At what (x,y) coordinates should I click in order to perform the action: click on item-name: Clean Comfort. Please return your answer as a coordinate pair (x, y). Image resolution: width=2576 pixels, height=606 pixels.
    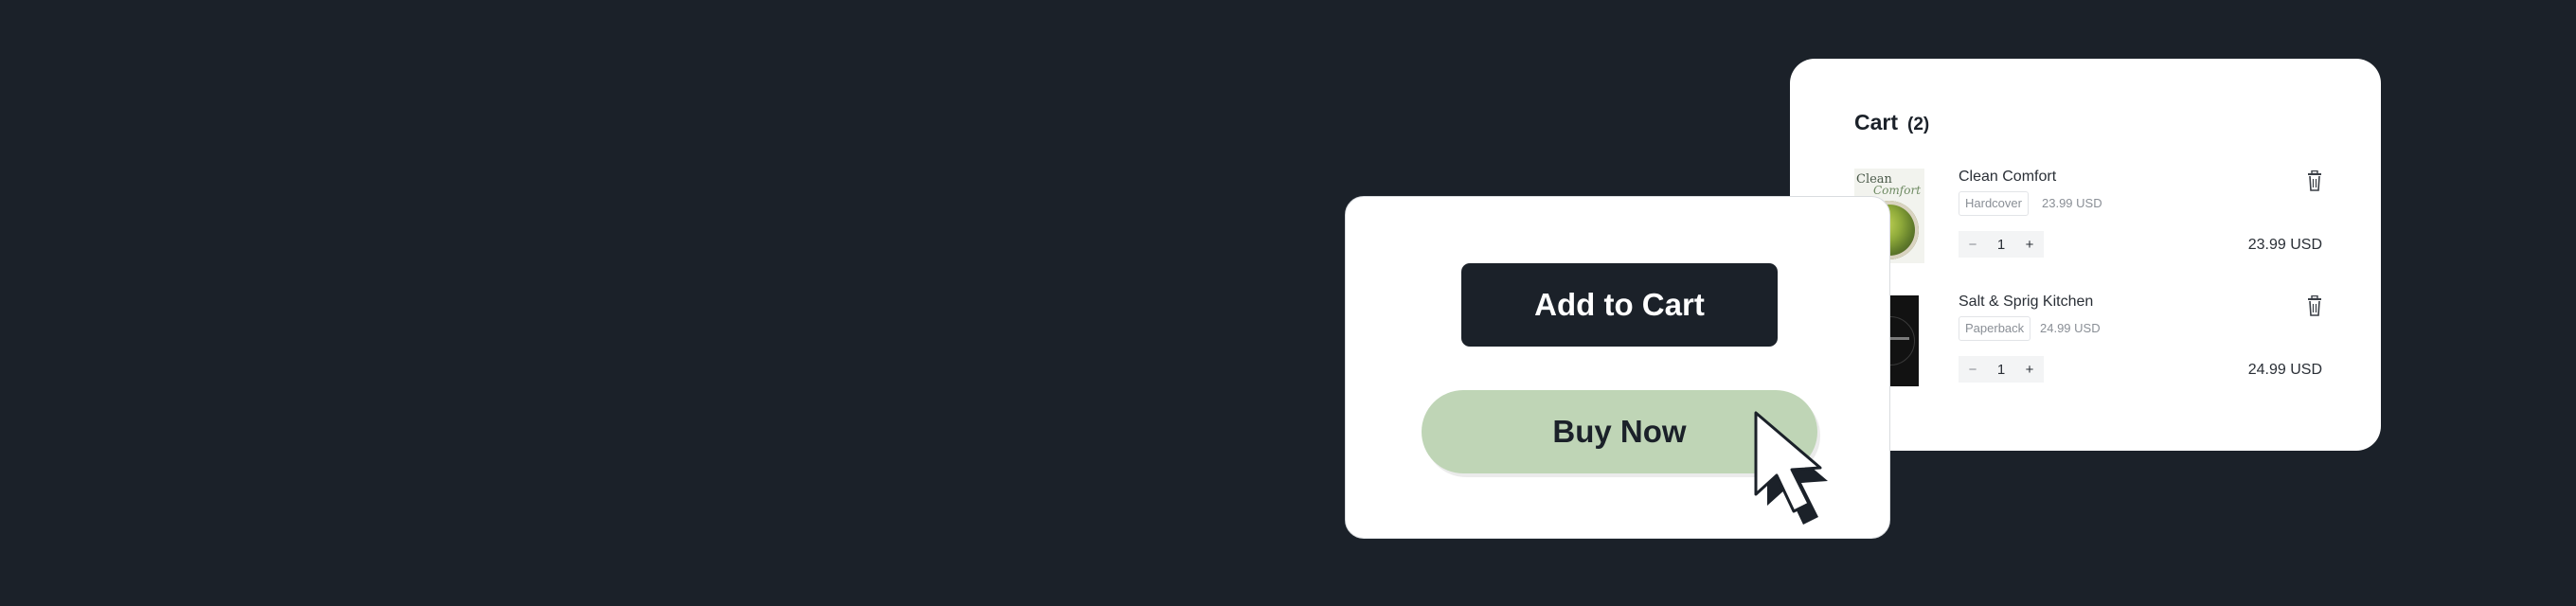
    Looking at the image, I should click on (2007, 177).